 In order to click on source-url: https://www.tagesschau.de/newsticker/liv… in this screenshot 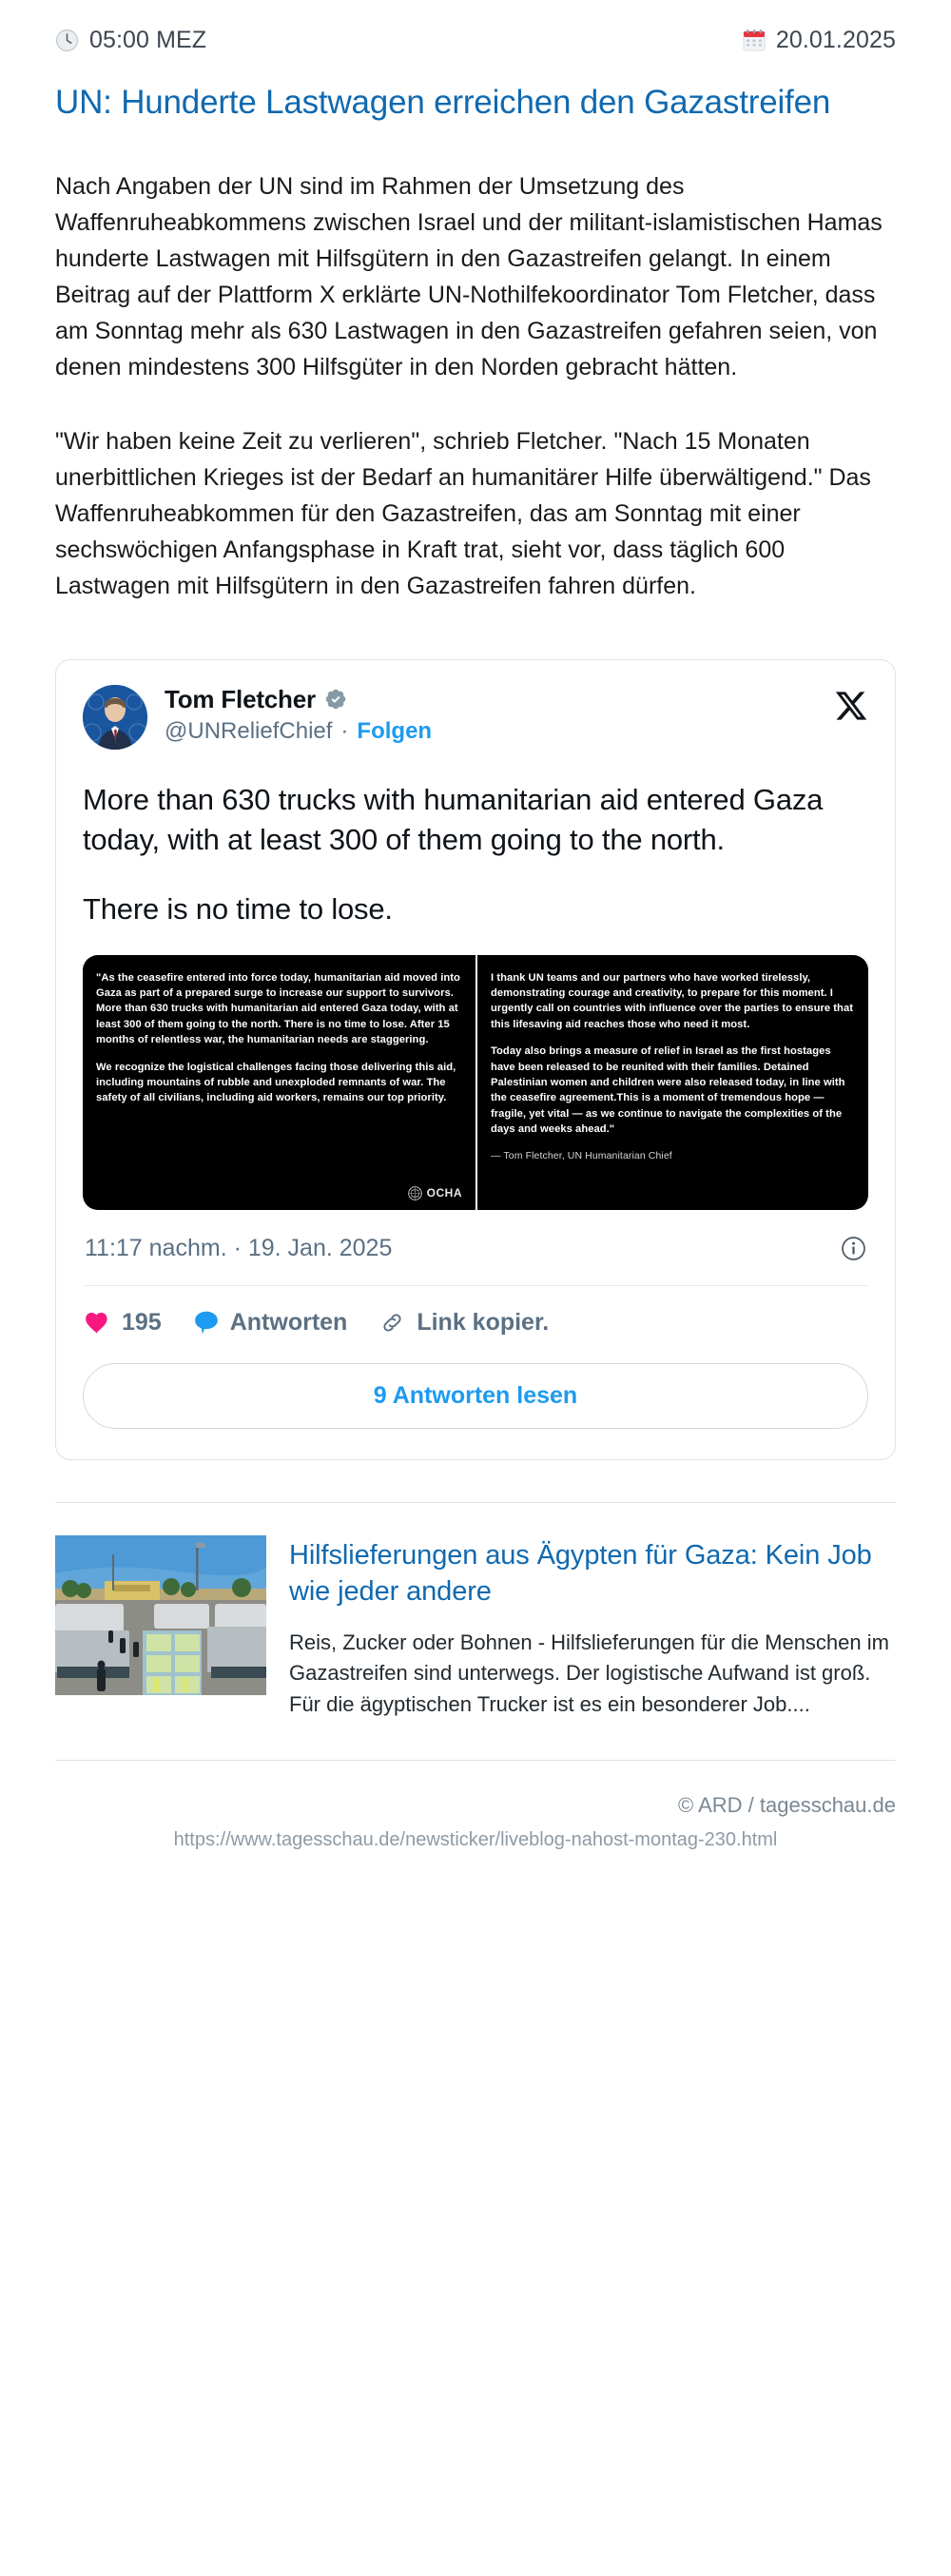, I will do `click(475, 1839)`.